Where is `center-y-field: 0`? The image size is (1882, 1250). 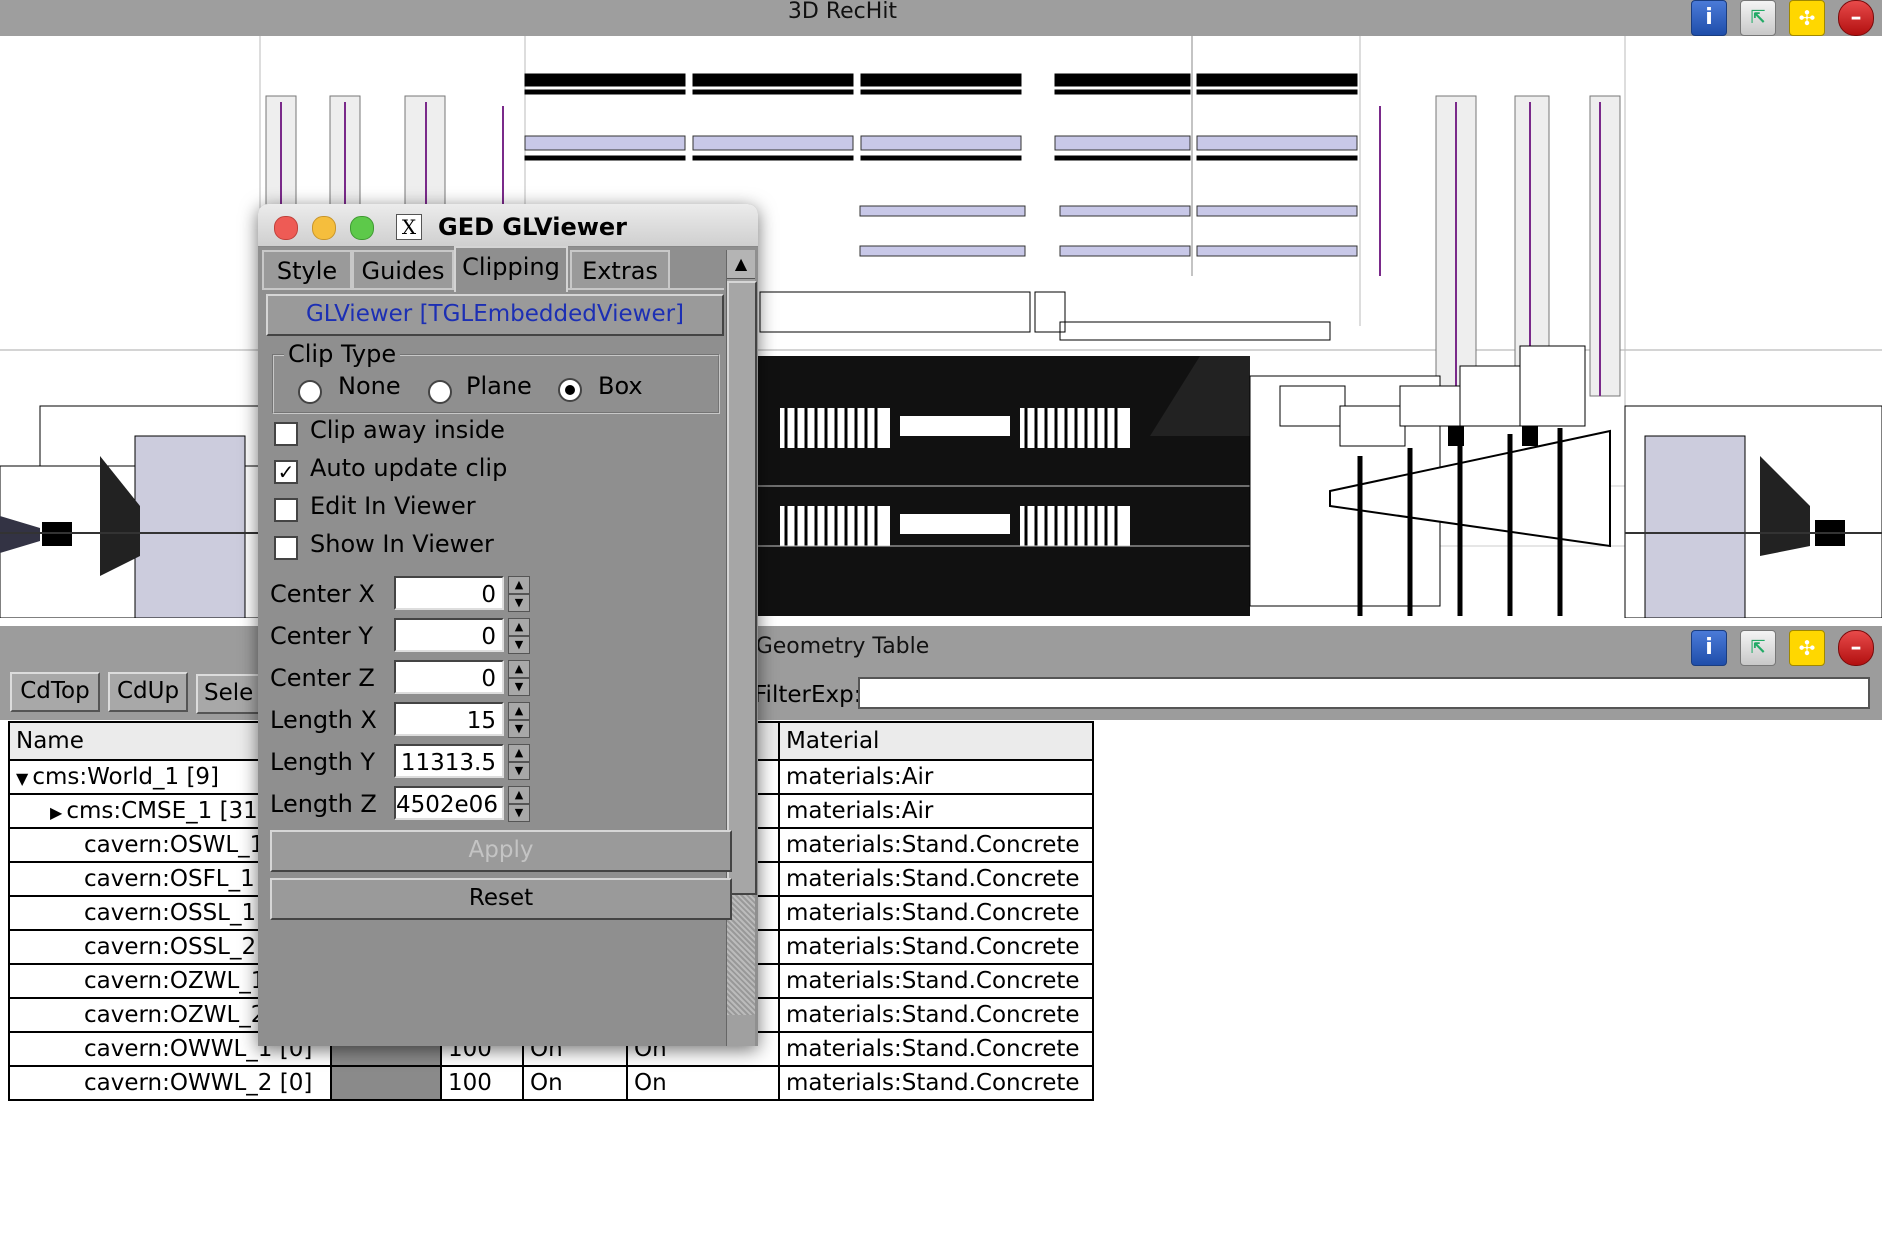 center-y-field: 0 is located at coordinates (449, 635).